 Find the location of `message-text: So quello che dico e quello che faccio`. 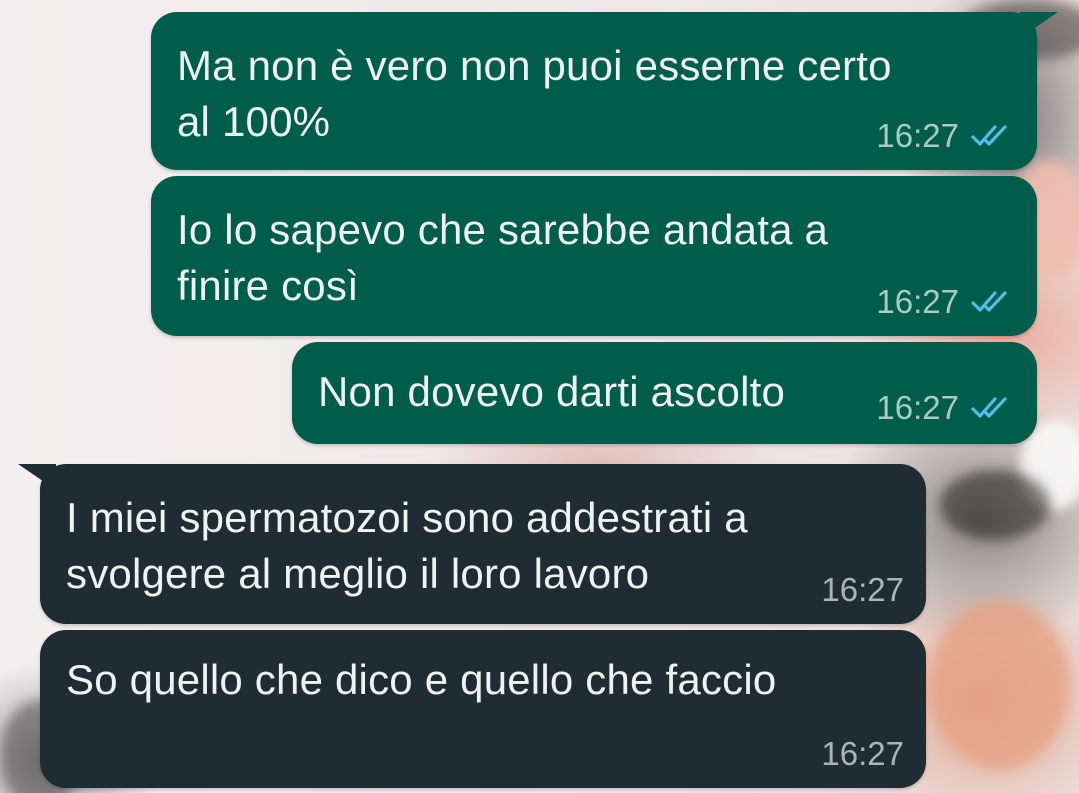

message-text: So quello che dico e quello che faccio is located at coordinates (421, 679).